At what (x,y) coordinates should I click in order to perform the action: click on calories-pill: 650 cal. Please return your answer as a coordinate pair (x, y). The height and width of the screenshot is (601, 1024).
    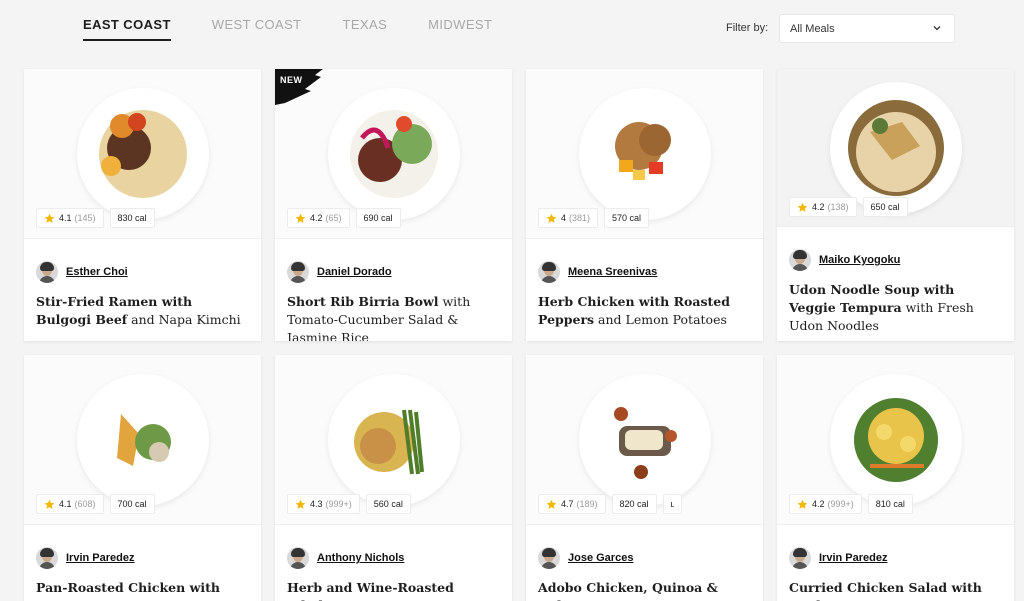
    Looking at the image, I should click on (885, 207).